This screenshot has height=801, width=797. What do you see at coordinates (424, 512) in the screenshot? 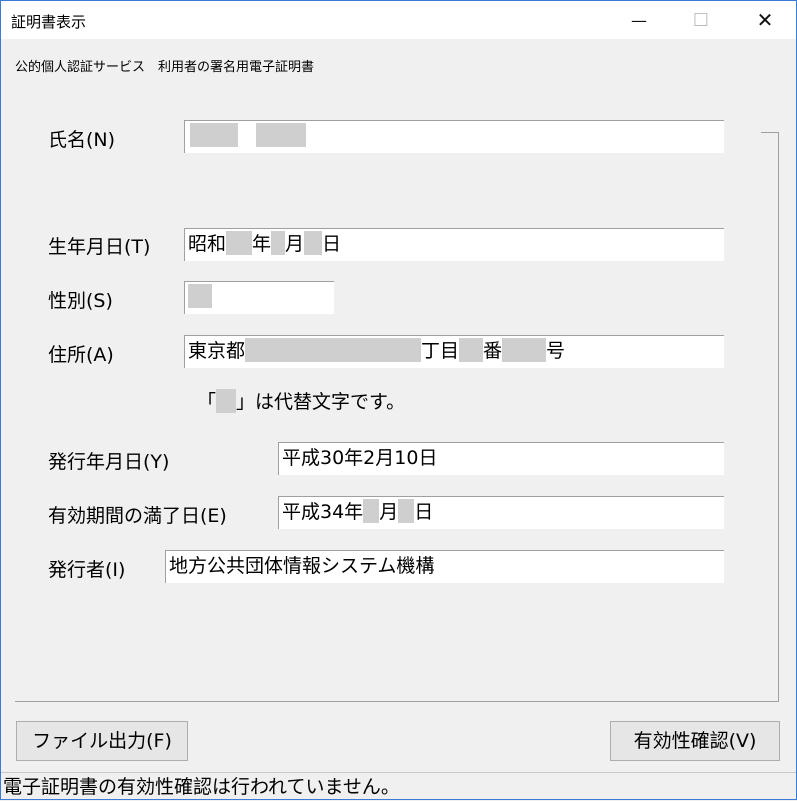
I see `expiry-day-suffix: 日` at bounding box center [424, 512].